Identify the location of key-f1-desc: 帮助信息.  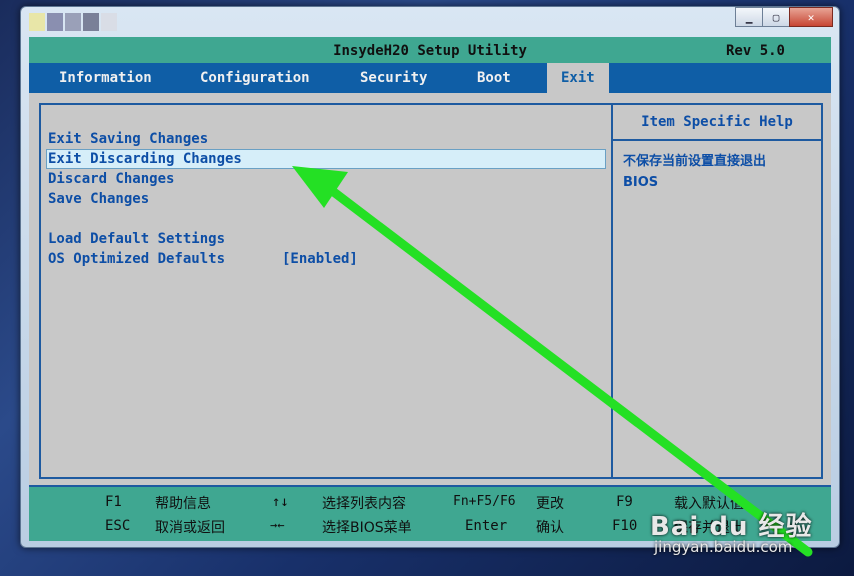
(183, 504).